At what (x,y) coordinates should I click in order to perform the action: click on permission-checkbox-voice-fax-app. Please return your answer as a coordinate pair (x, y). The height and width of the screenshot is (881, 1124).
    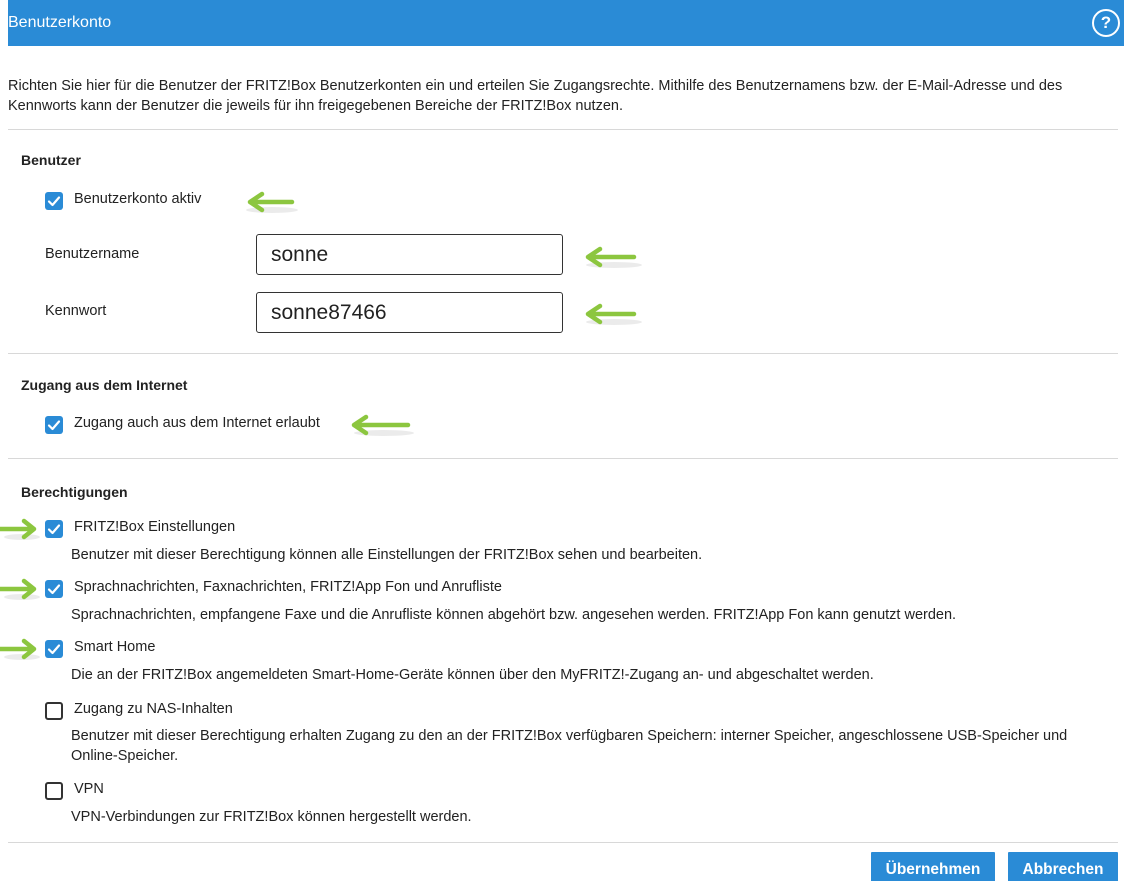
    Looking at the image, I should click on (54, 589).